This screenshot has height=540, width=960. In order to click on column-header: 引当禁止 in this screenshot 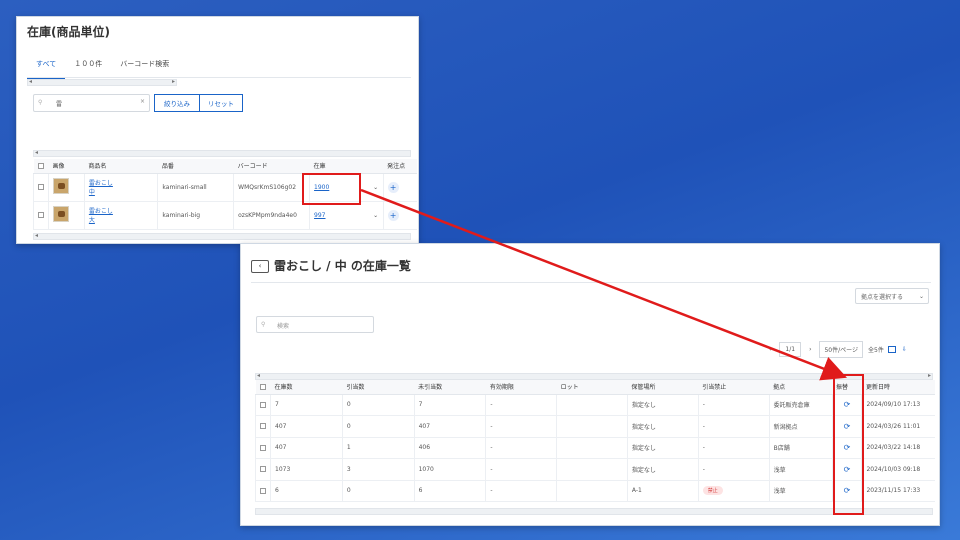, I will do `click(734, 387)`.